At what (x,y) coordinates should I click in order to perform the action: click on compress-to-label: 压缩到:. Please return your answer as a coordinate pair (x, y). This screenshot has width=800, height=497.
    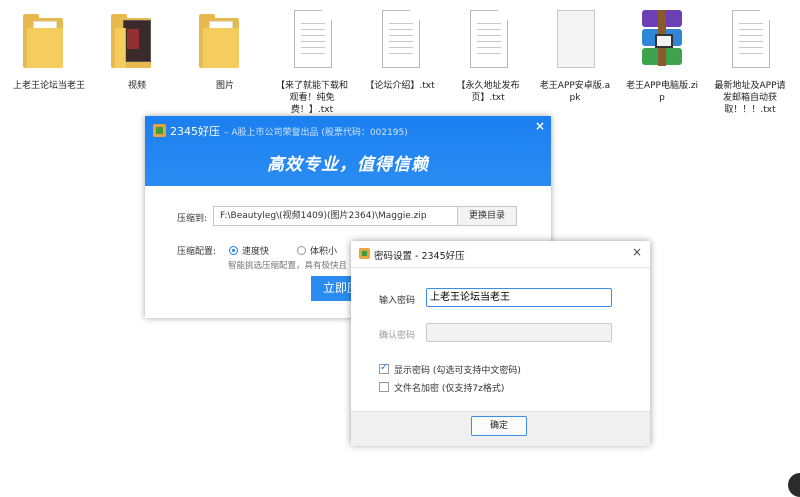
    Looking at the image, I should click on (192, 219).